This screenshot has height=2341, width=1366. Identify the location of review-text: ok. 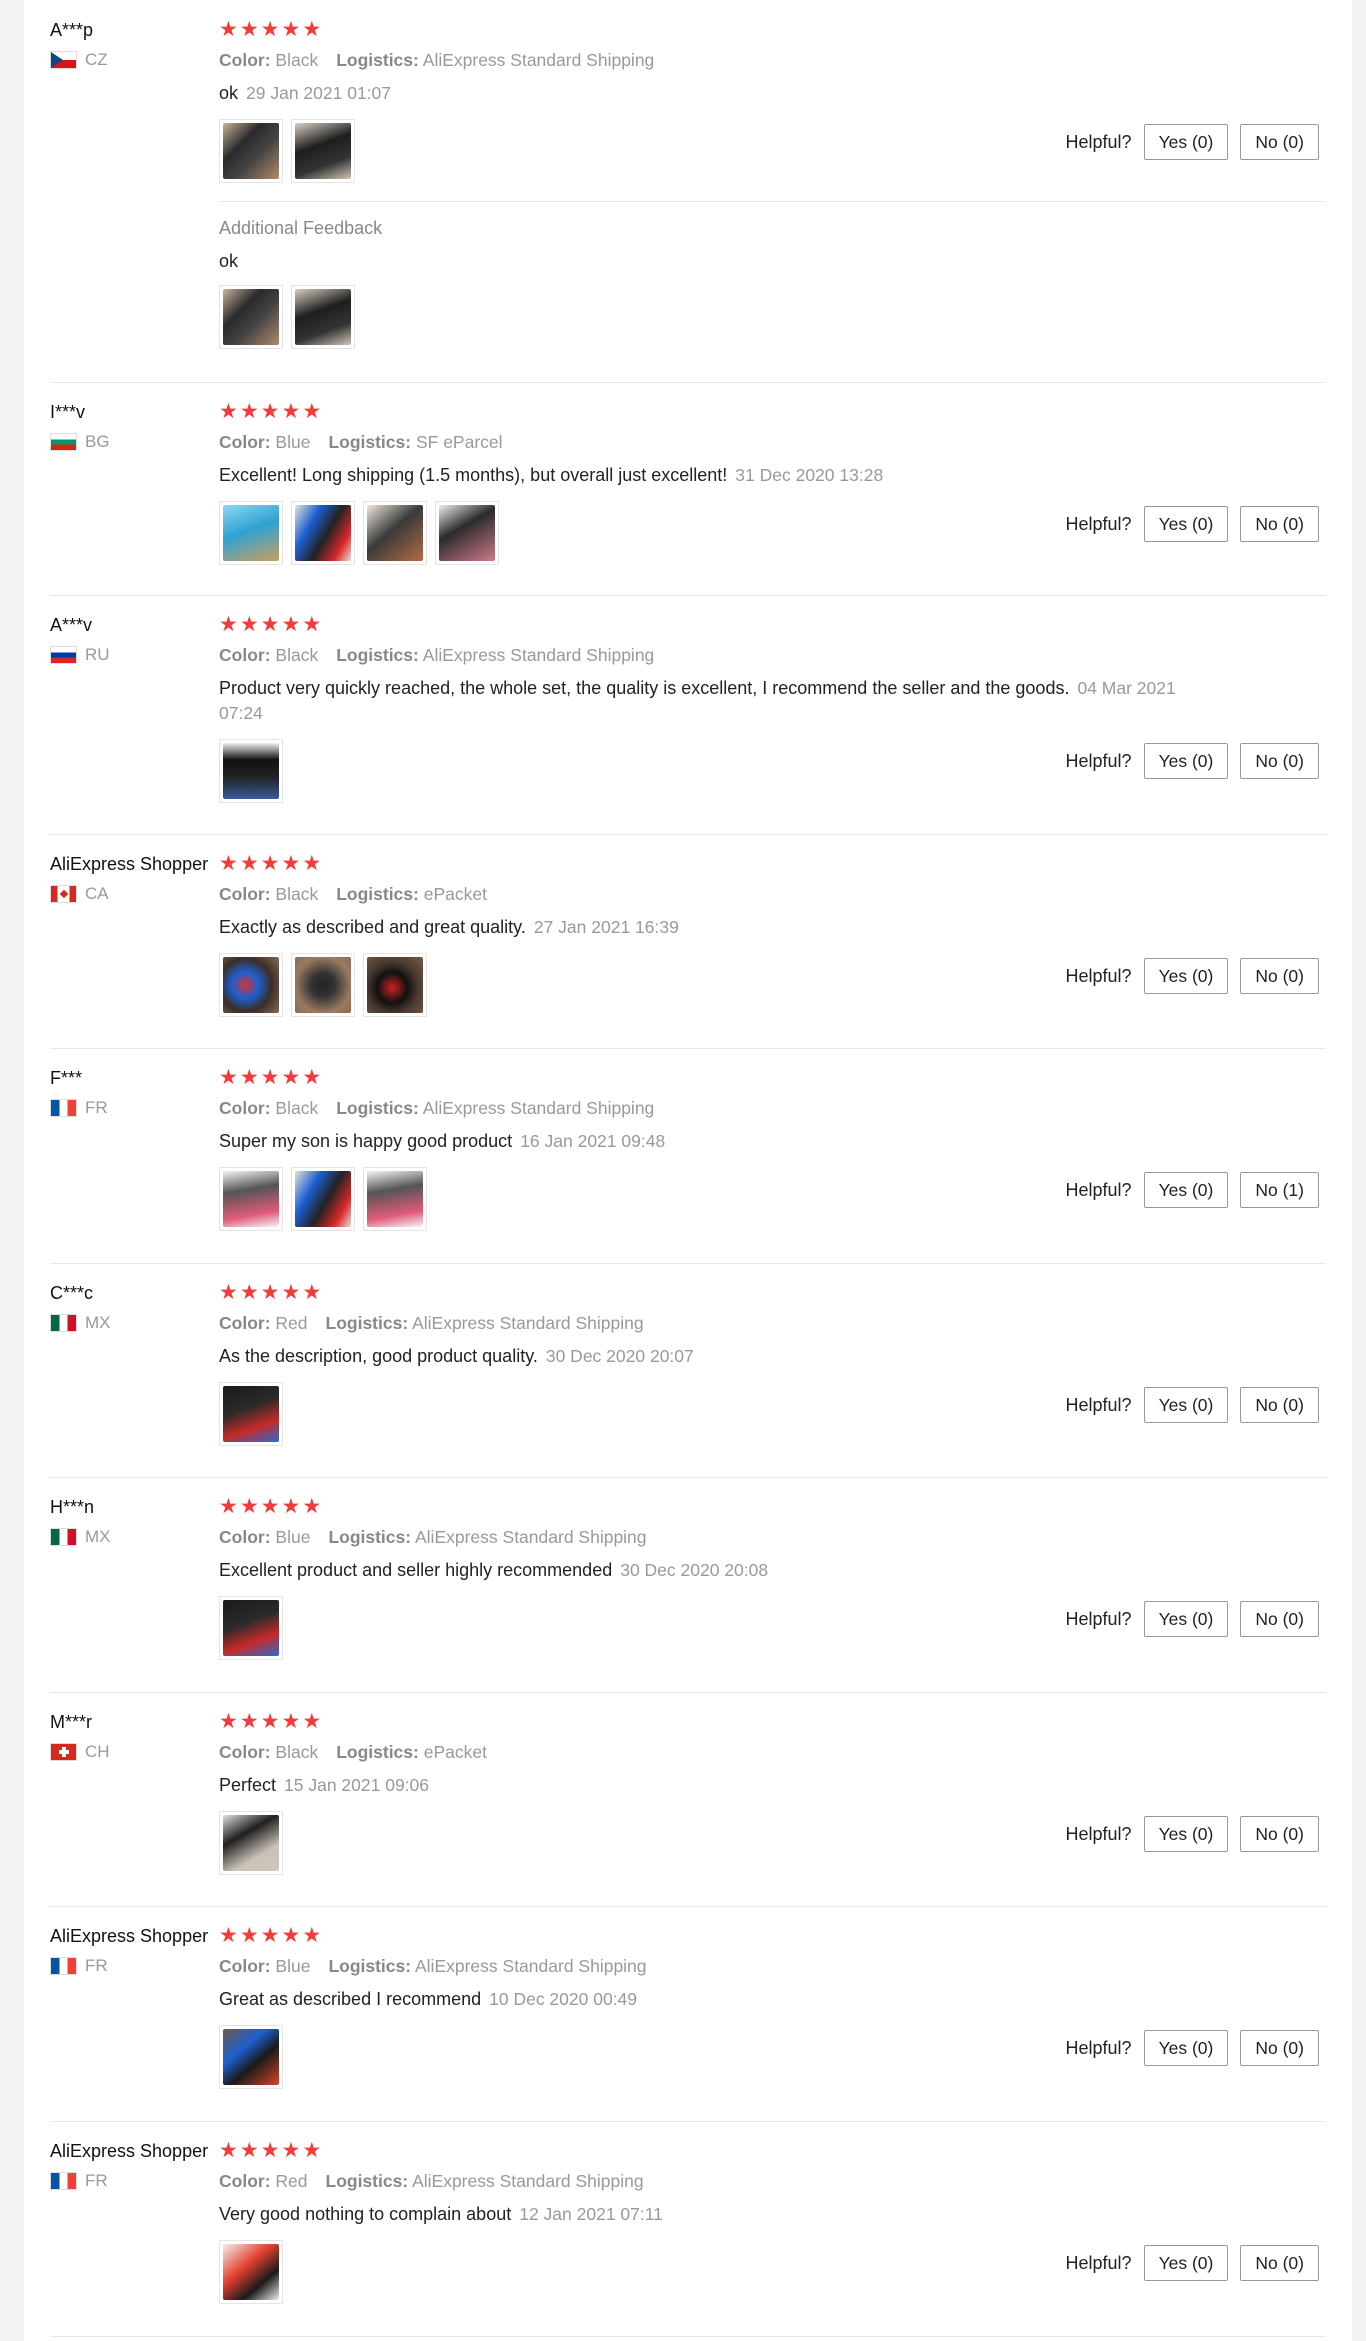
(229, 93).